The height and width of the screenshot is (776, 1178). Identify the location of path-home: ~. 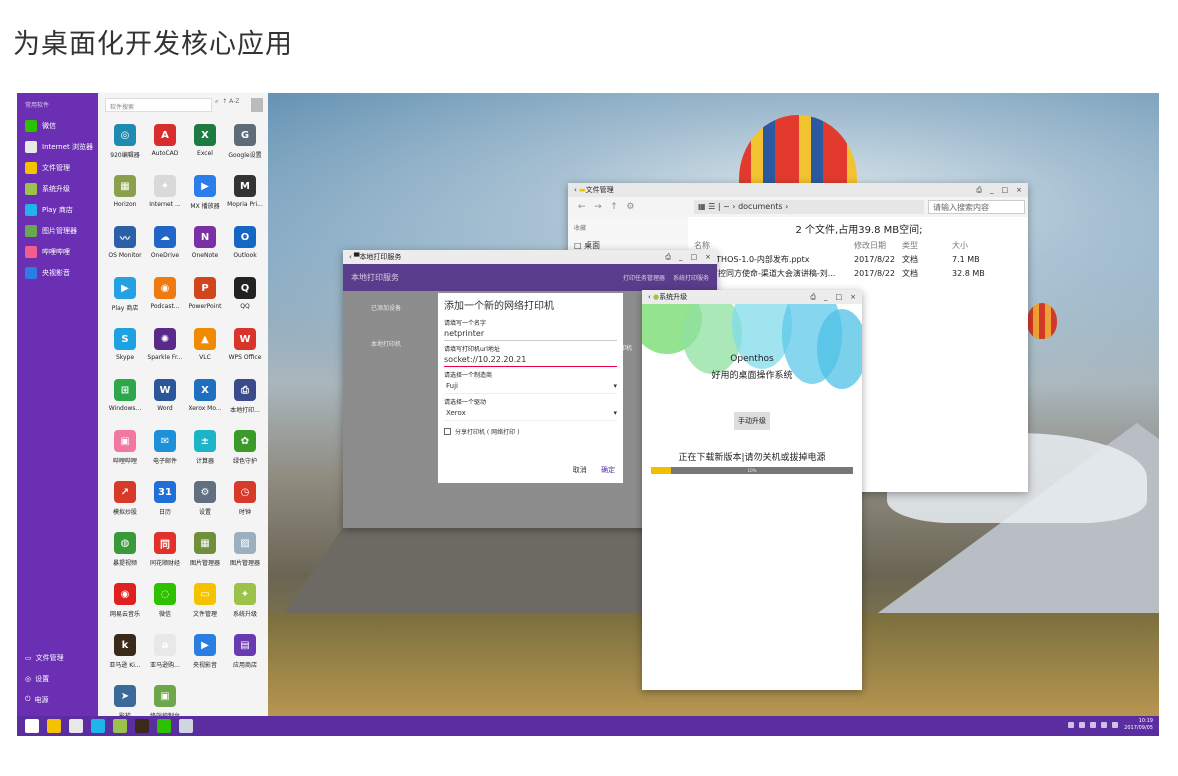
(726, 206).